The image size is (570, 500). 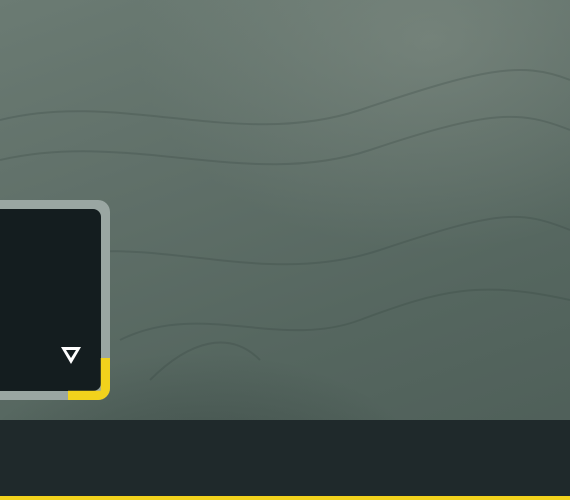 I want to click on triangle-down-icon, so click(x=71, y=355).